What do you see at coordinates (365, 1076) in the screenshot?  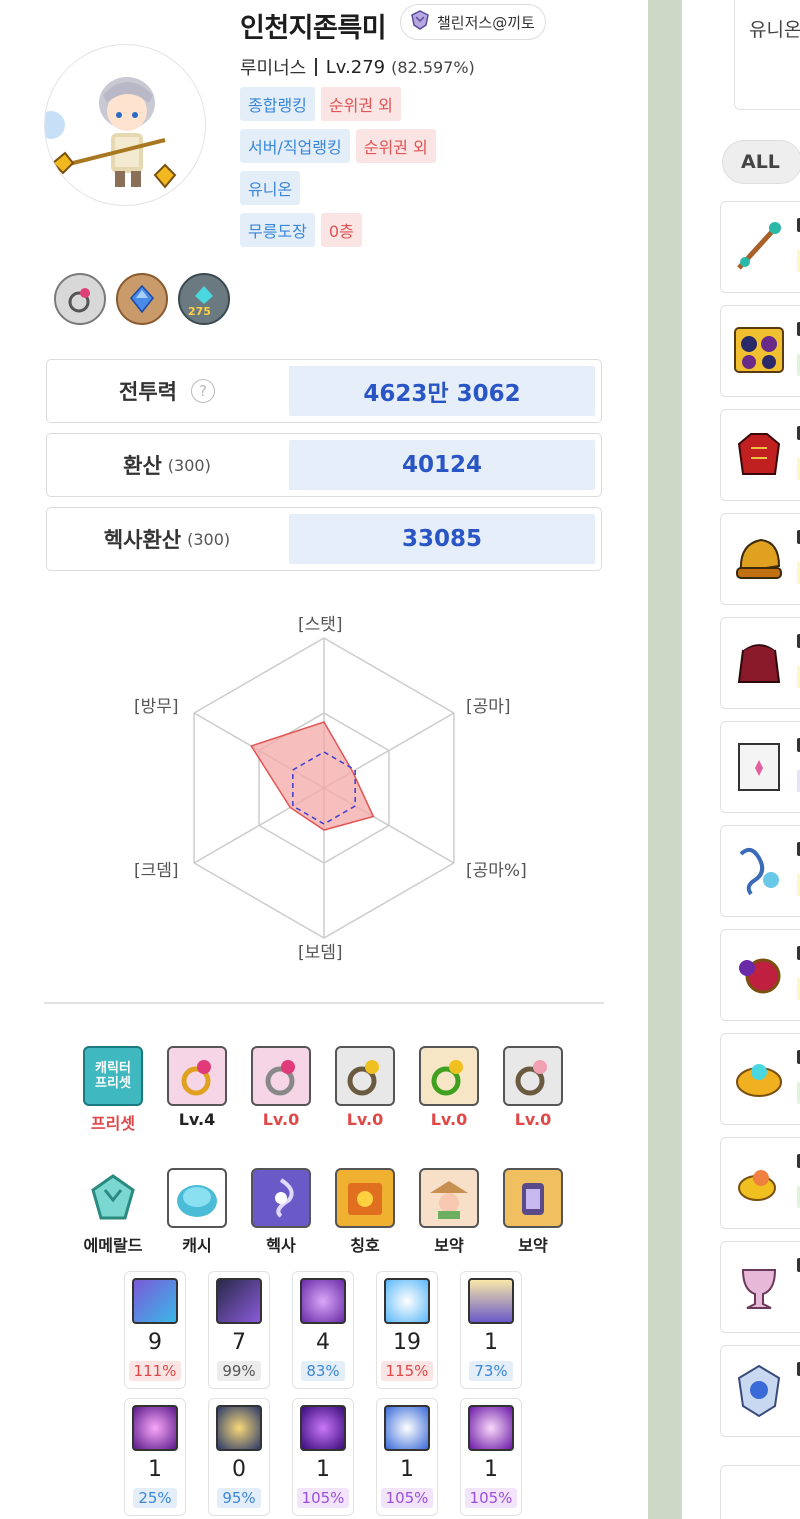 I see `bronze-ring-icon` at bounding box center [365, 1076].